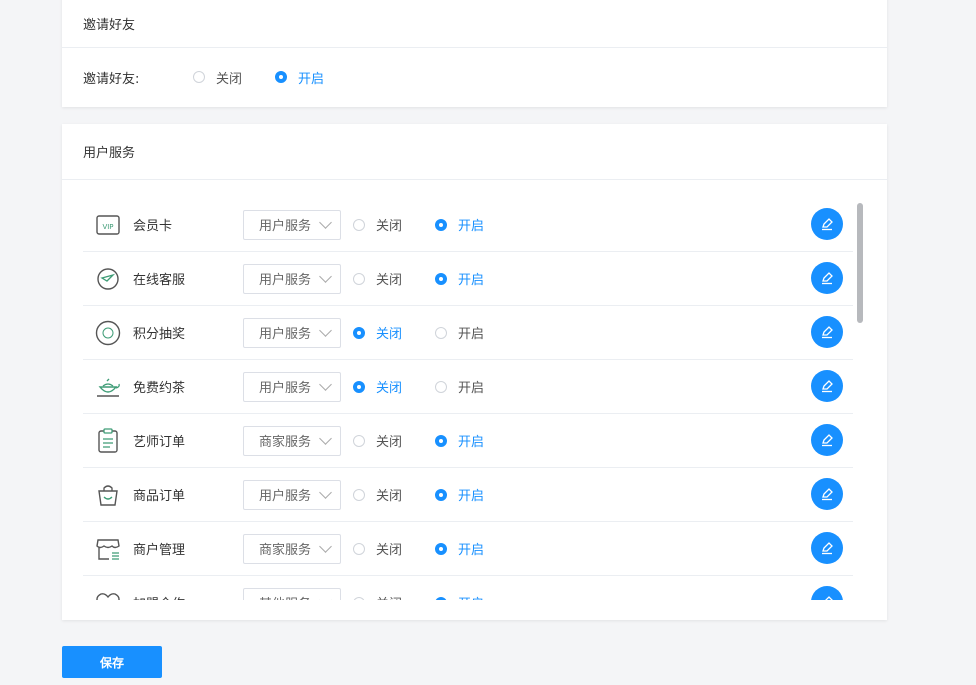  What do you see at coordinates (111, 79) in the screenshot?
I see `invite-label: 邀请好友:` at bounding box center [111, 79].